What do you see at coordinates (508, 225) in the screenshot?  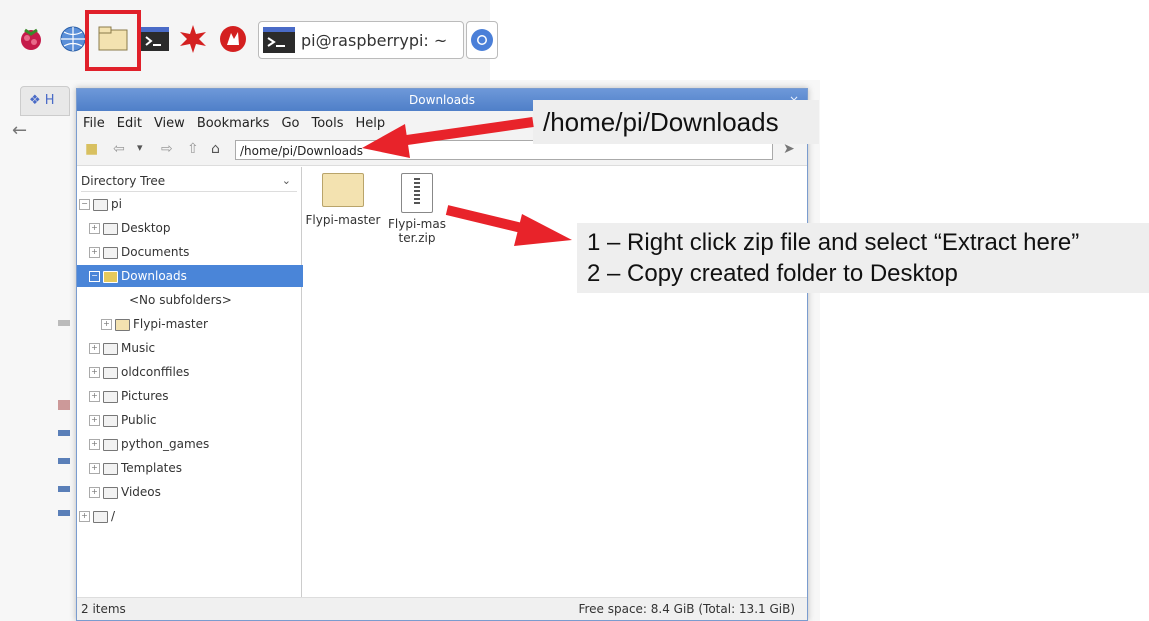 I see `zip-arrow` at bounding box center [508, 225].